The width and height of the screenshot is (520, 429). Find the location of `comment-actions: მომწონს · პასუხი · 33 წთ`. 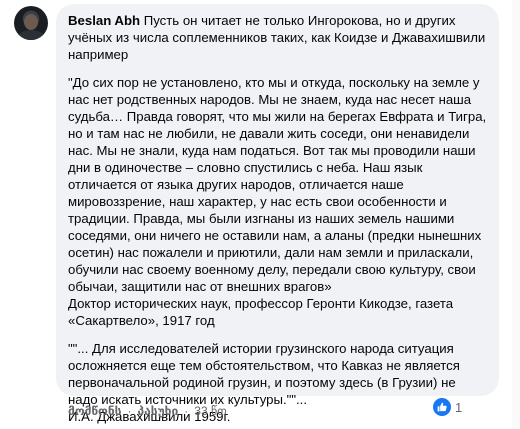

comment-actions: მომწონს · პასუხი · 33 წთ is located at coordinates (147, 411).